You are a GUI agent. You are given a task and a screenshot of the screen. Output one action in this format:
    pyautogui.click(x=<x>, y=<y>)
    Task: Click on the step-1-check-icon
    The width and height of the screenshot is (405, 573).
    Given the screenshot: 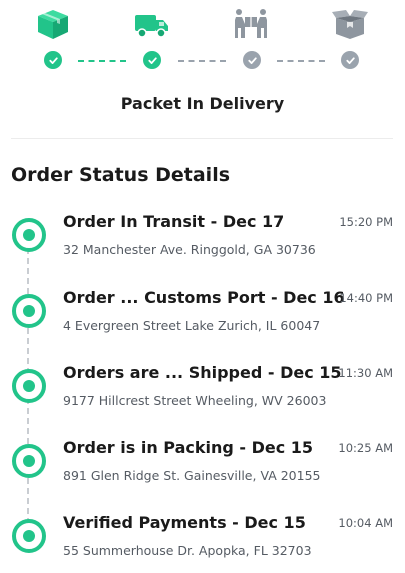 What is the action you would take?
    pyautogui.click(x=53, y=60)
    